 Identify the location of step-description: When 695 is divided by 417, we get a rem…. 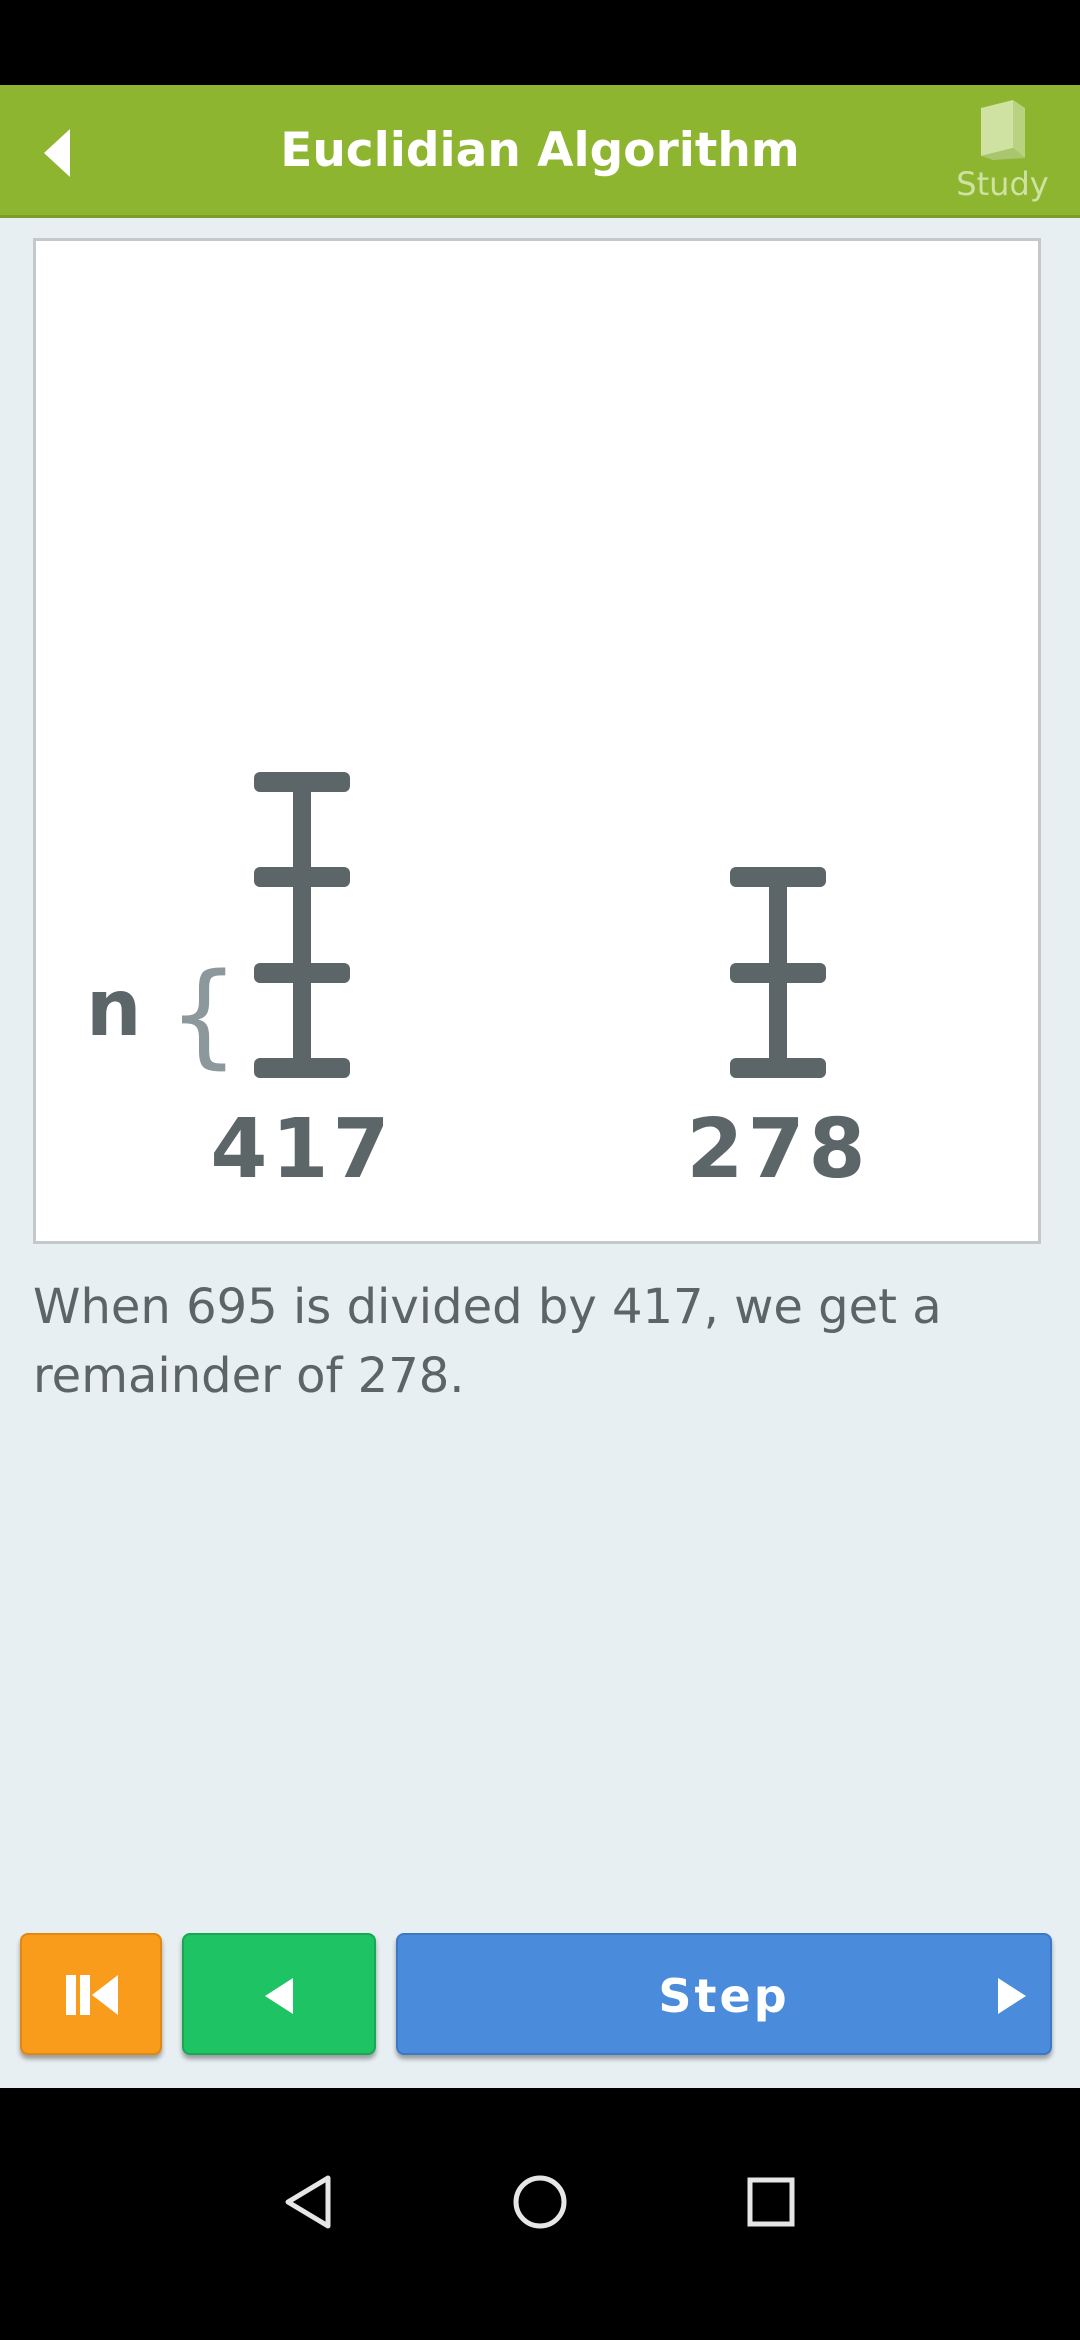
(487, 1341).